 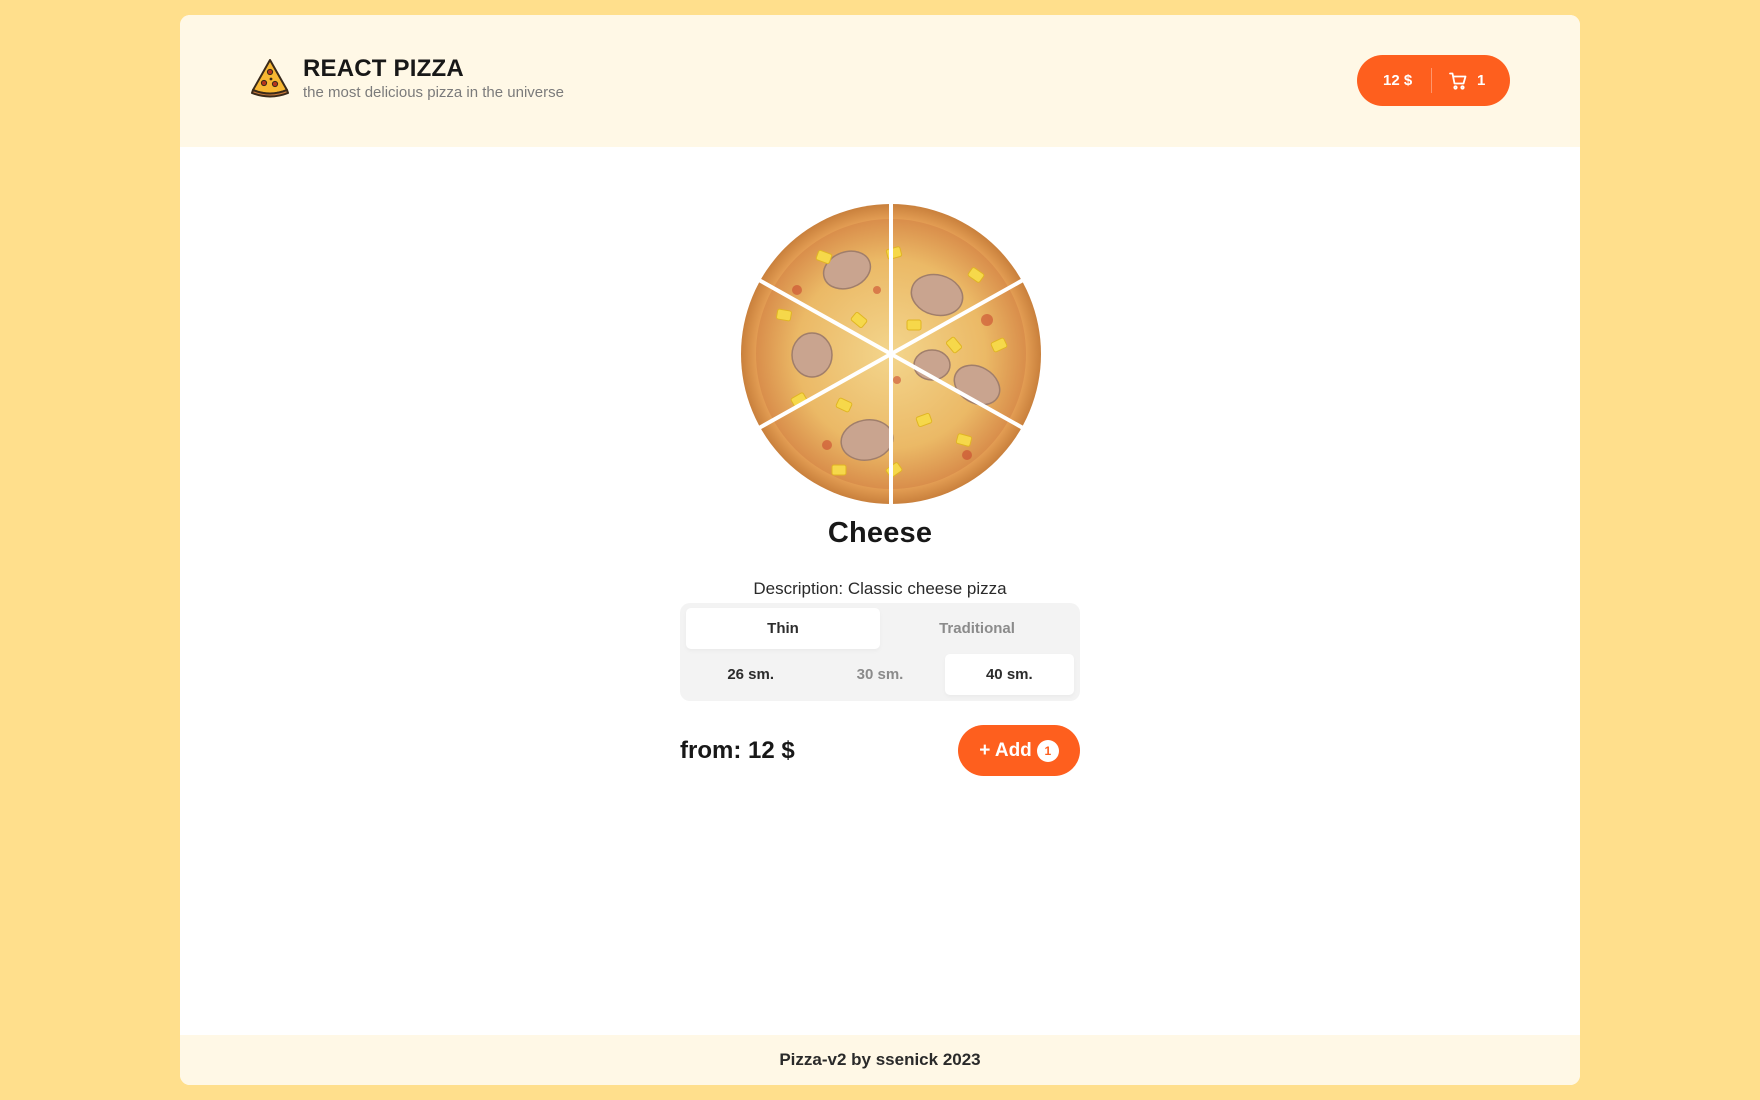 What do you see at coordinates (1398, 80) in the screenshot?
I see `cart-total-price: 12 $` at bounding box center [1398, 80].